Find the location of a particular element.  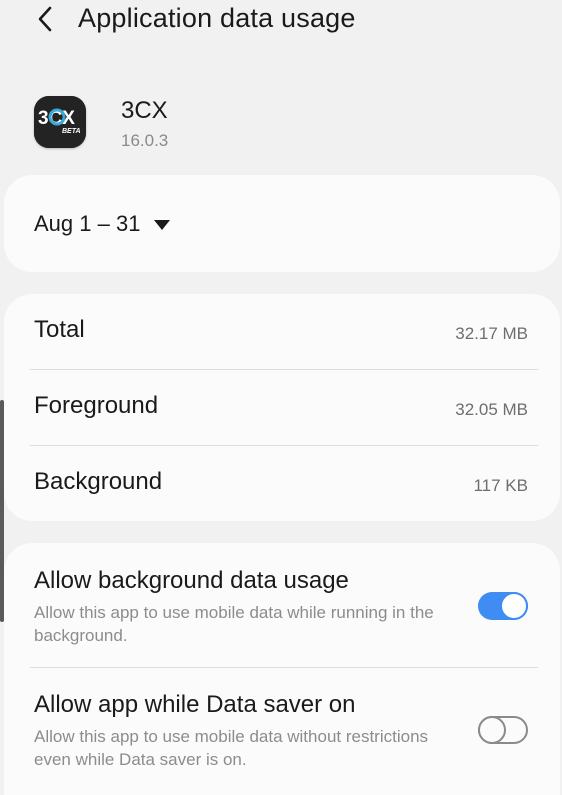

divider is located at coordinates (284, 667).